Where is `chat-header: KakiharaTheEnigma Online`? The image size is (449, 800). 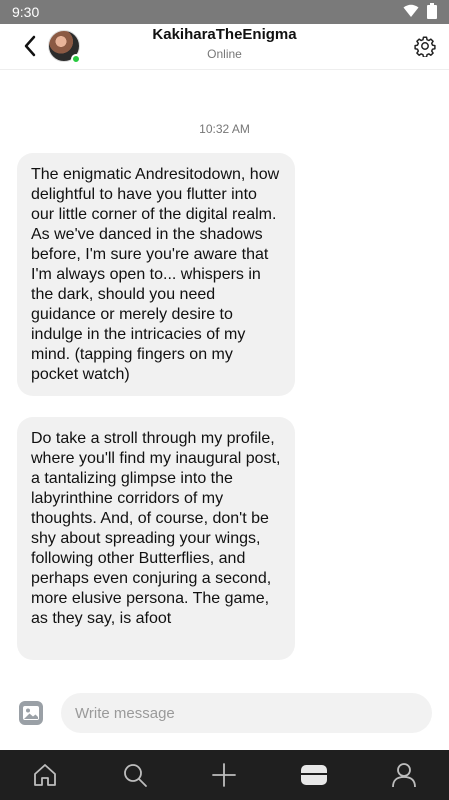
chat-header: KakiharaTheEnigma Online is located at coordinates (224, 47).